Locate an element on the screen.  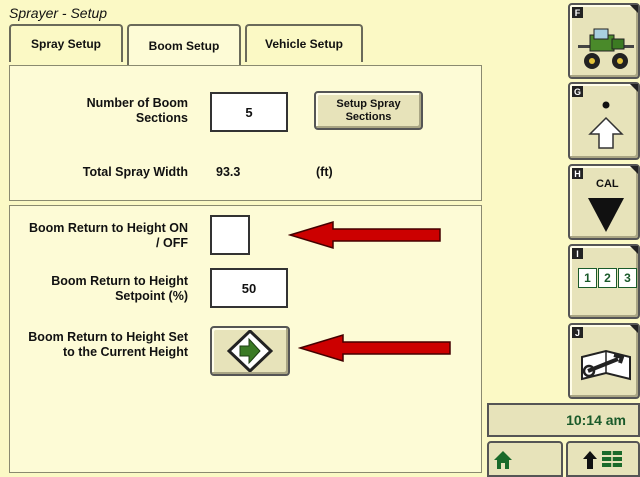
digit-box: 2 is located at coordinates (607, 278).